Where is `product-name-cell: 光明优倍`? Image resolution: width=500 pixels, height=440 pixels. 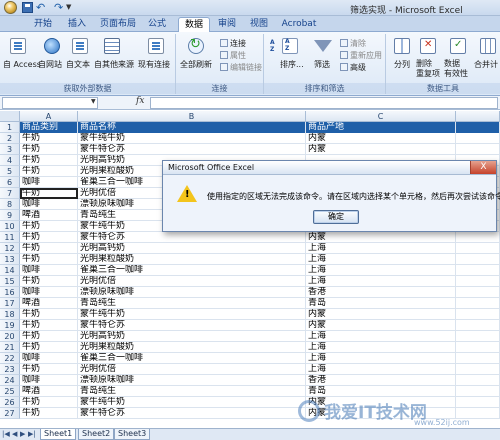
product-name-cell: 光明优倍 is located at coordinates (192, 369).